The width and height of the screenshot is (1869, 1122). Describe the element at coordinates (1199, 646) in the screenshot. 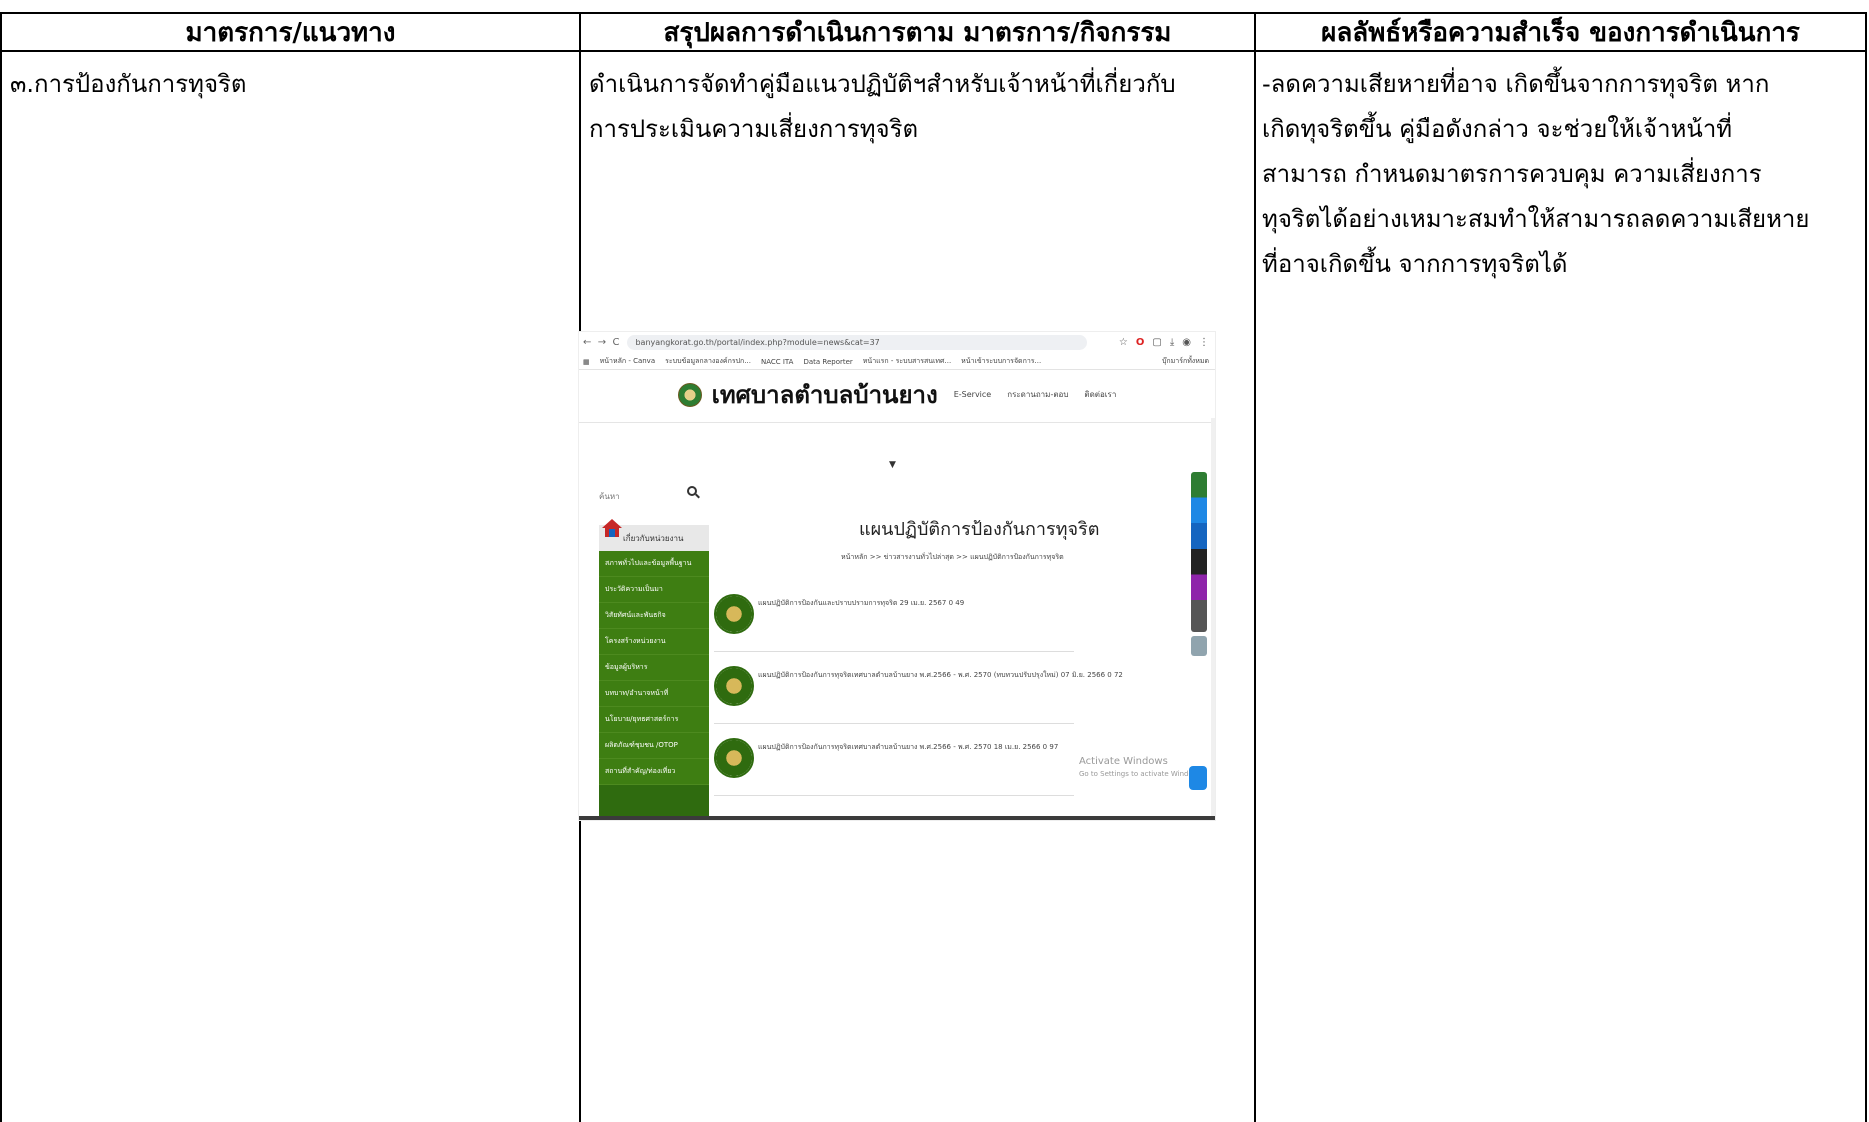

I see `document-icon` at that location.